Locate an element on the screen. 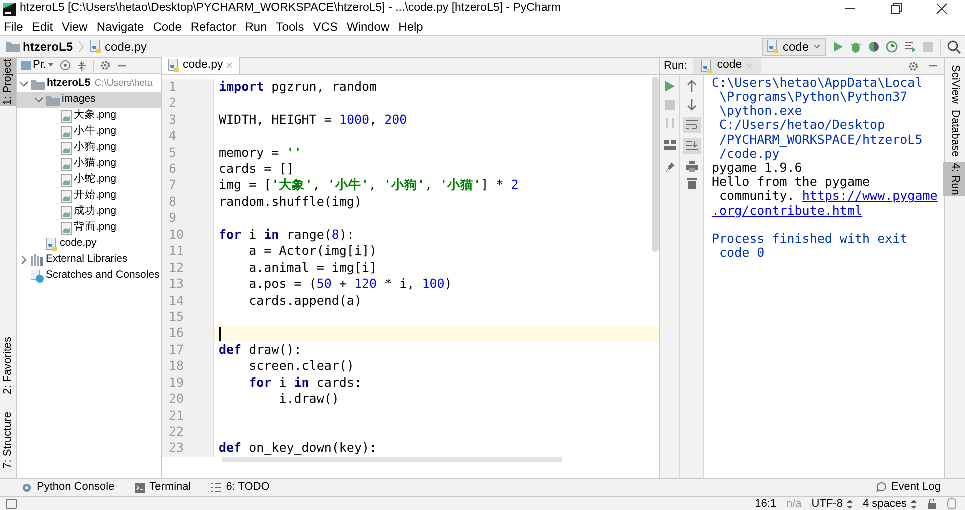 Image resolution: width=965 pixels, height=510 pixels. menu-item: VCS is located at coordinates (325, 27).